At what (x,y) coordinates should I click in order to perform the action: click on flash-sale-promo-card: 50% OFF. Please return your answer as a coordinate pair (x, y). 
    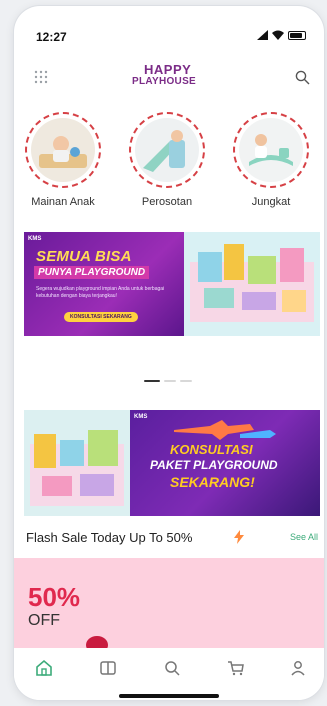
    Looking at the image, I should click on (169, 603).